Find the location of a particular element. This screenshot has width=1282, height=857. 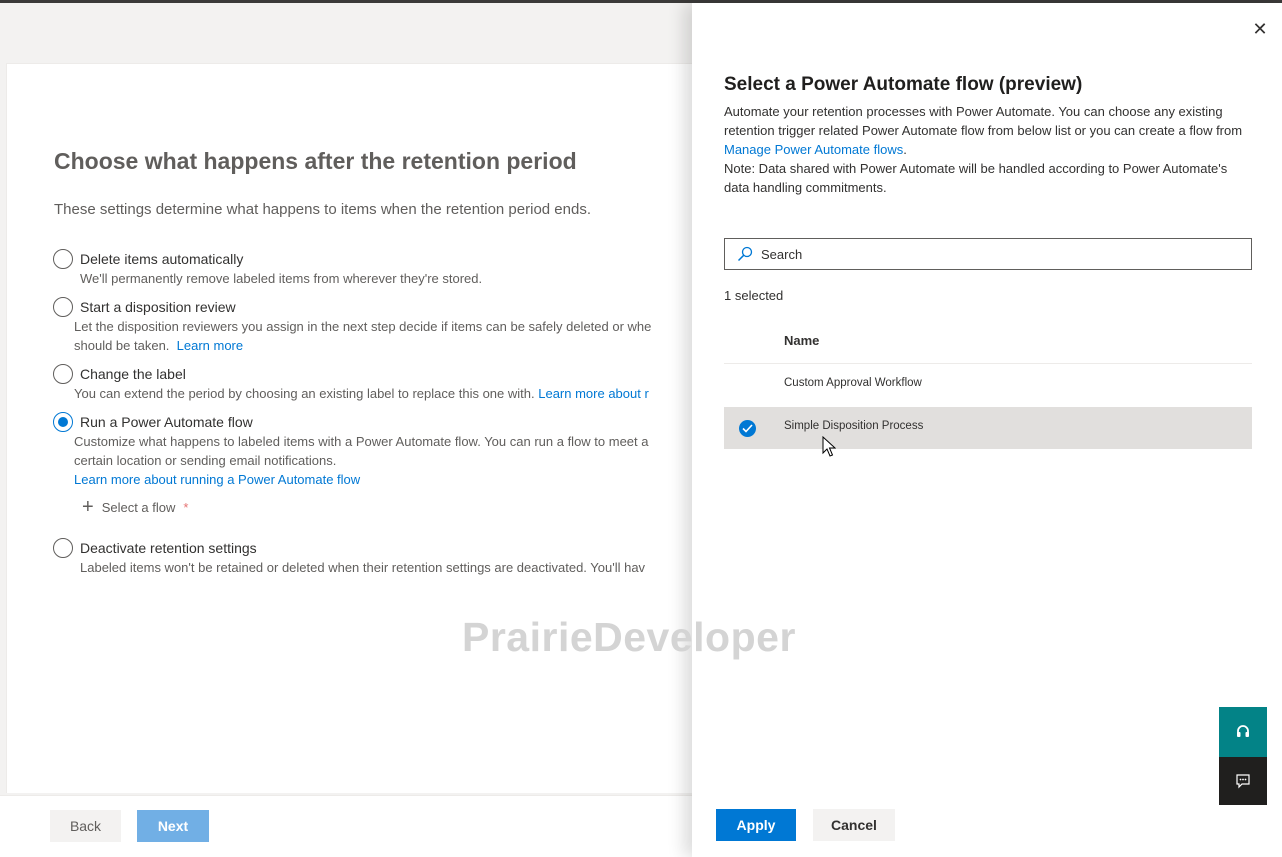

learn-more-link: Learn more about r is located at coordinates (593, 393).